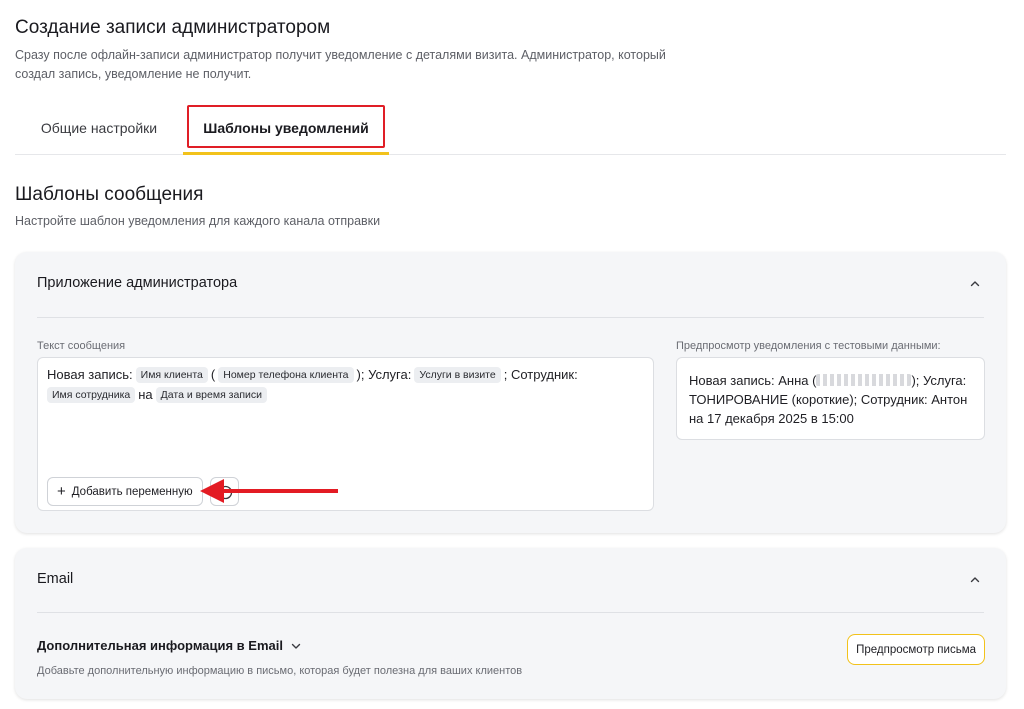  What do you see at coordinates (286, 375) in the screenshot?
I see `variable-chip-client-phone: Номер телефона клиента` at bounding box center [286, 375].